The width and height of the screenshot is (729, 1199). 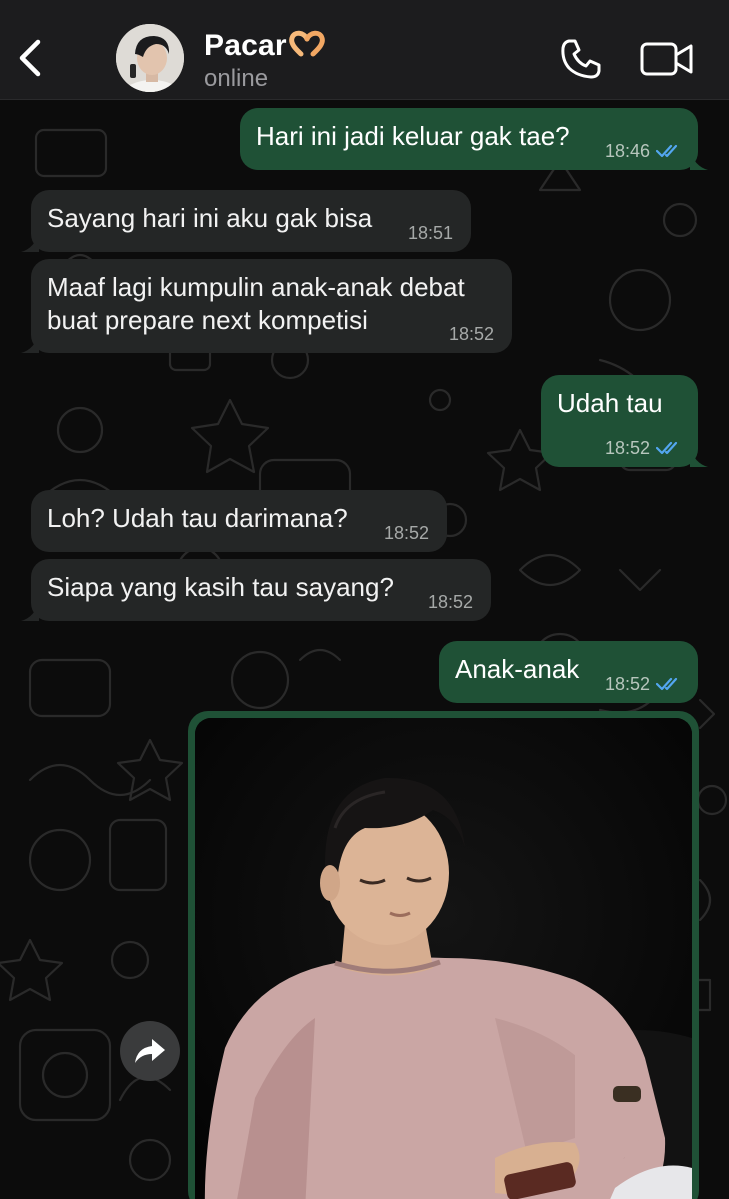 What do you see at coordinates (197, 518) in the screenshot?
I see `message-text: Loh? Udah tau darimana?` at bounding box center [197, 518].